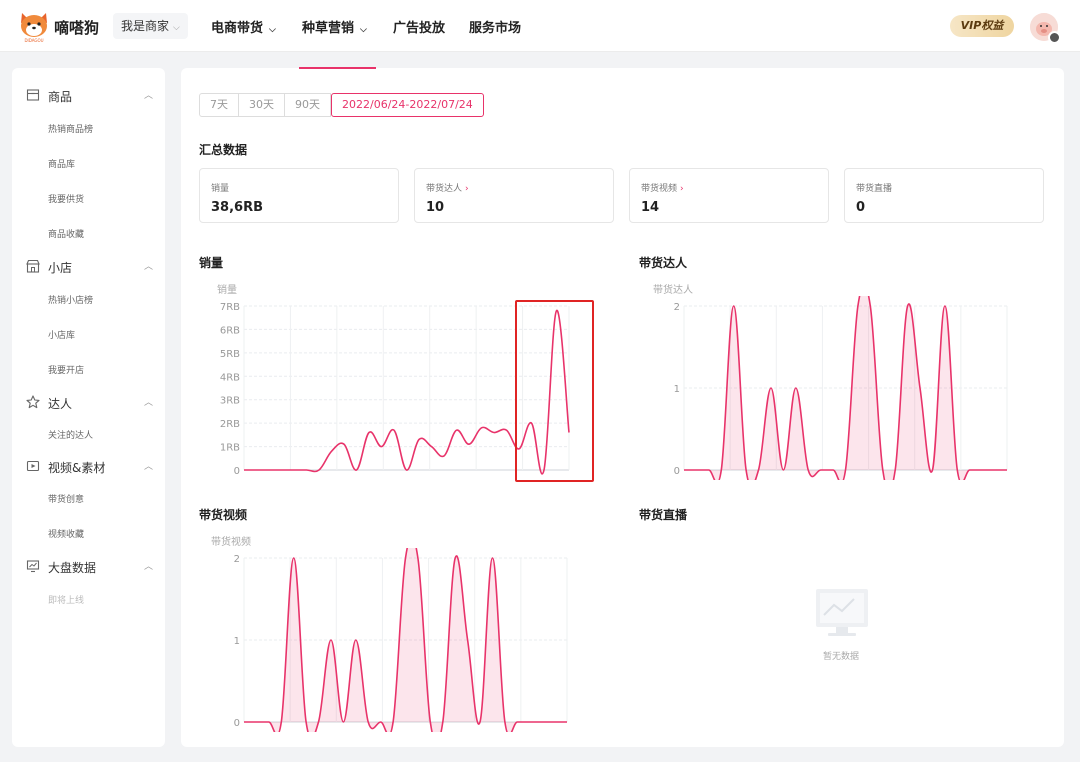 Image resolution: width=1080 pixels, height=762 pixels. I want to click on avatar, so click(1045, 28).